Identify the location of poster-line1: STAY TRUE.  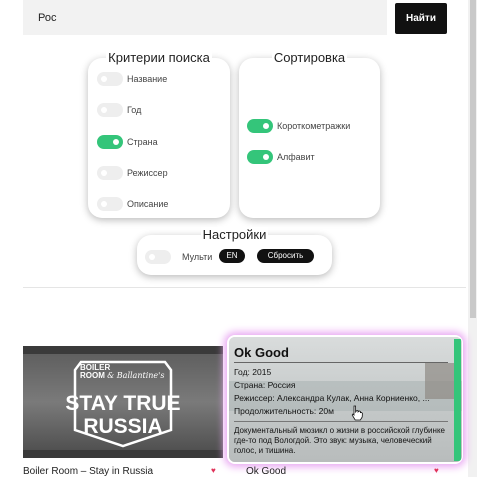
(123, 403).